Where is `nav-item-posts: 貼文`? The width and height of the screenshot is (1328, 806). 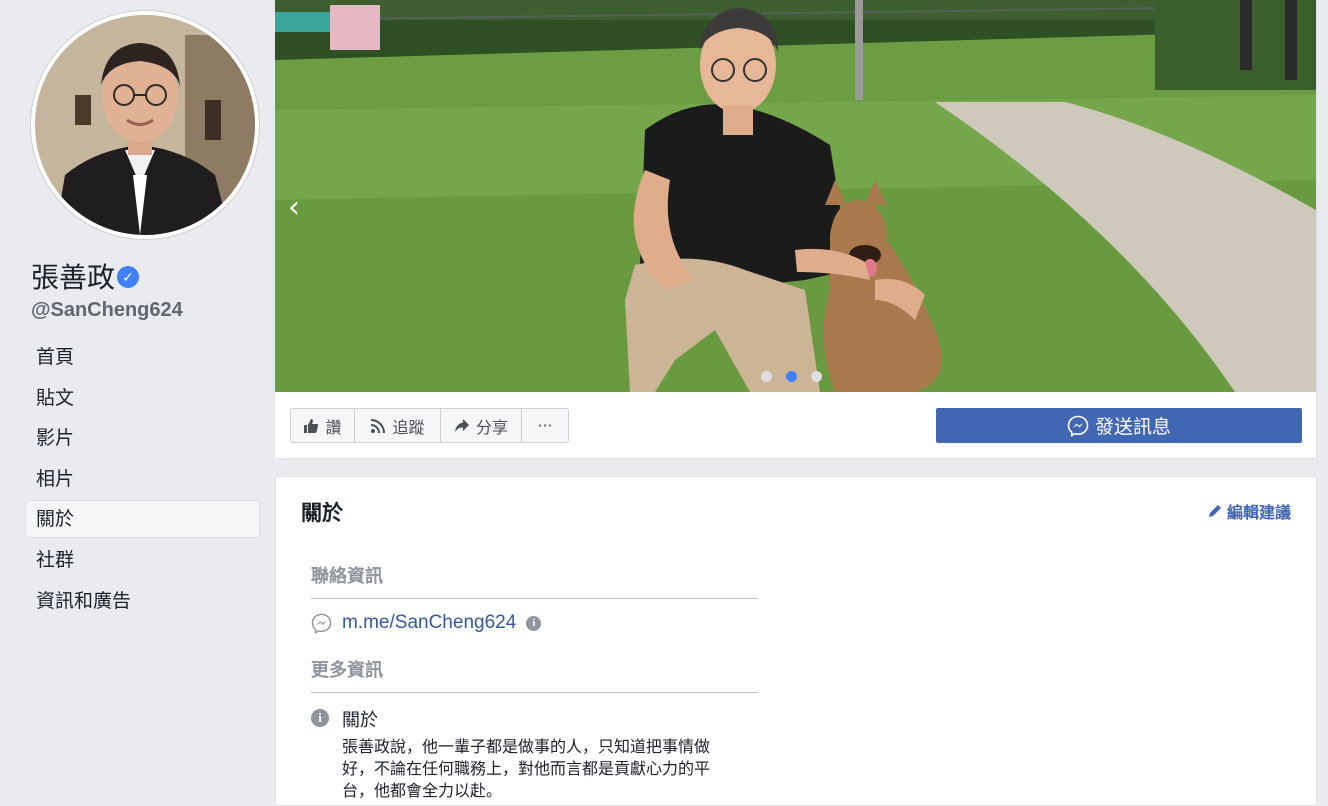
nav-item-posts: 貼文 is located at coordinates (142, 398).